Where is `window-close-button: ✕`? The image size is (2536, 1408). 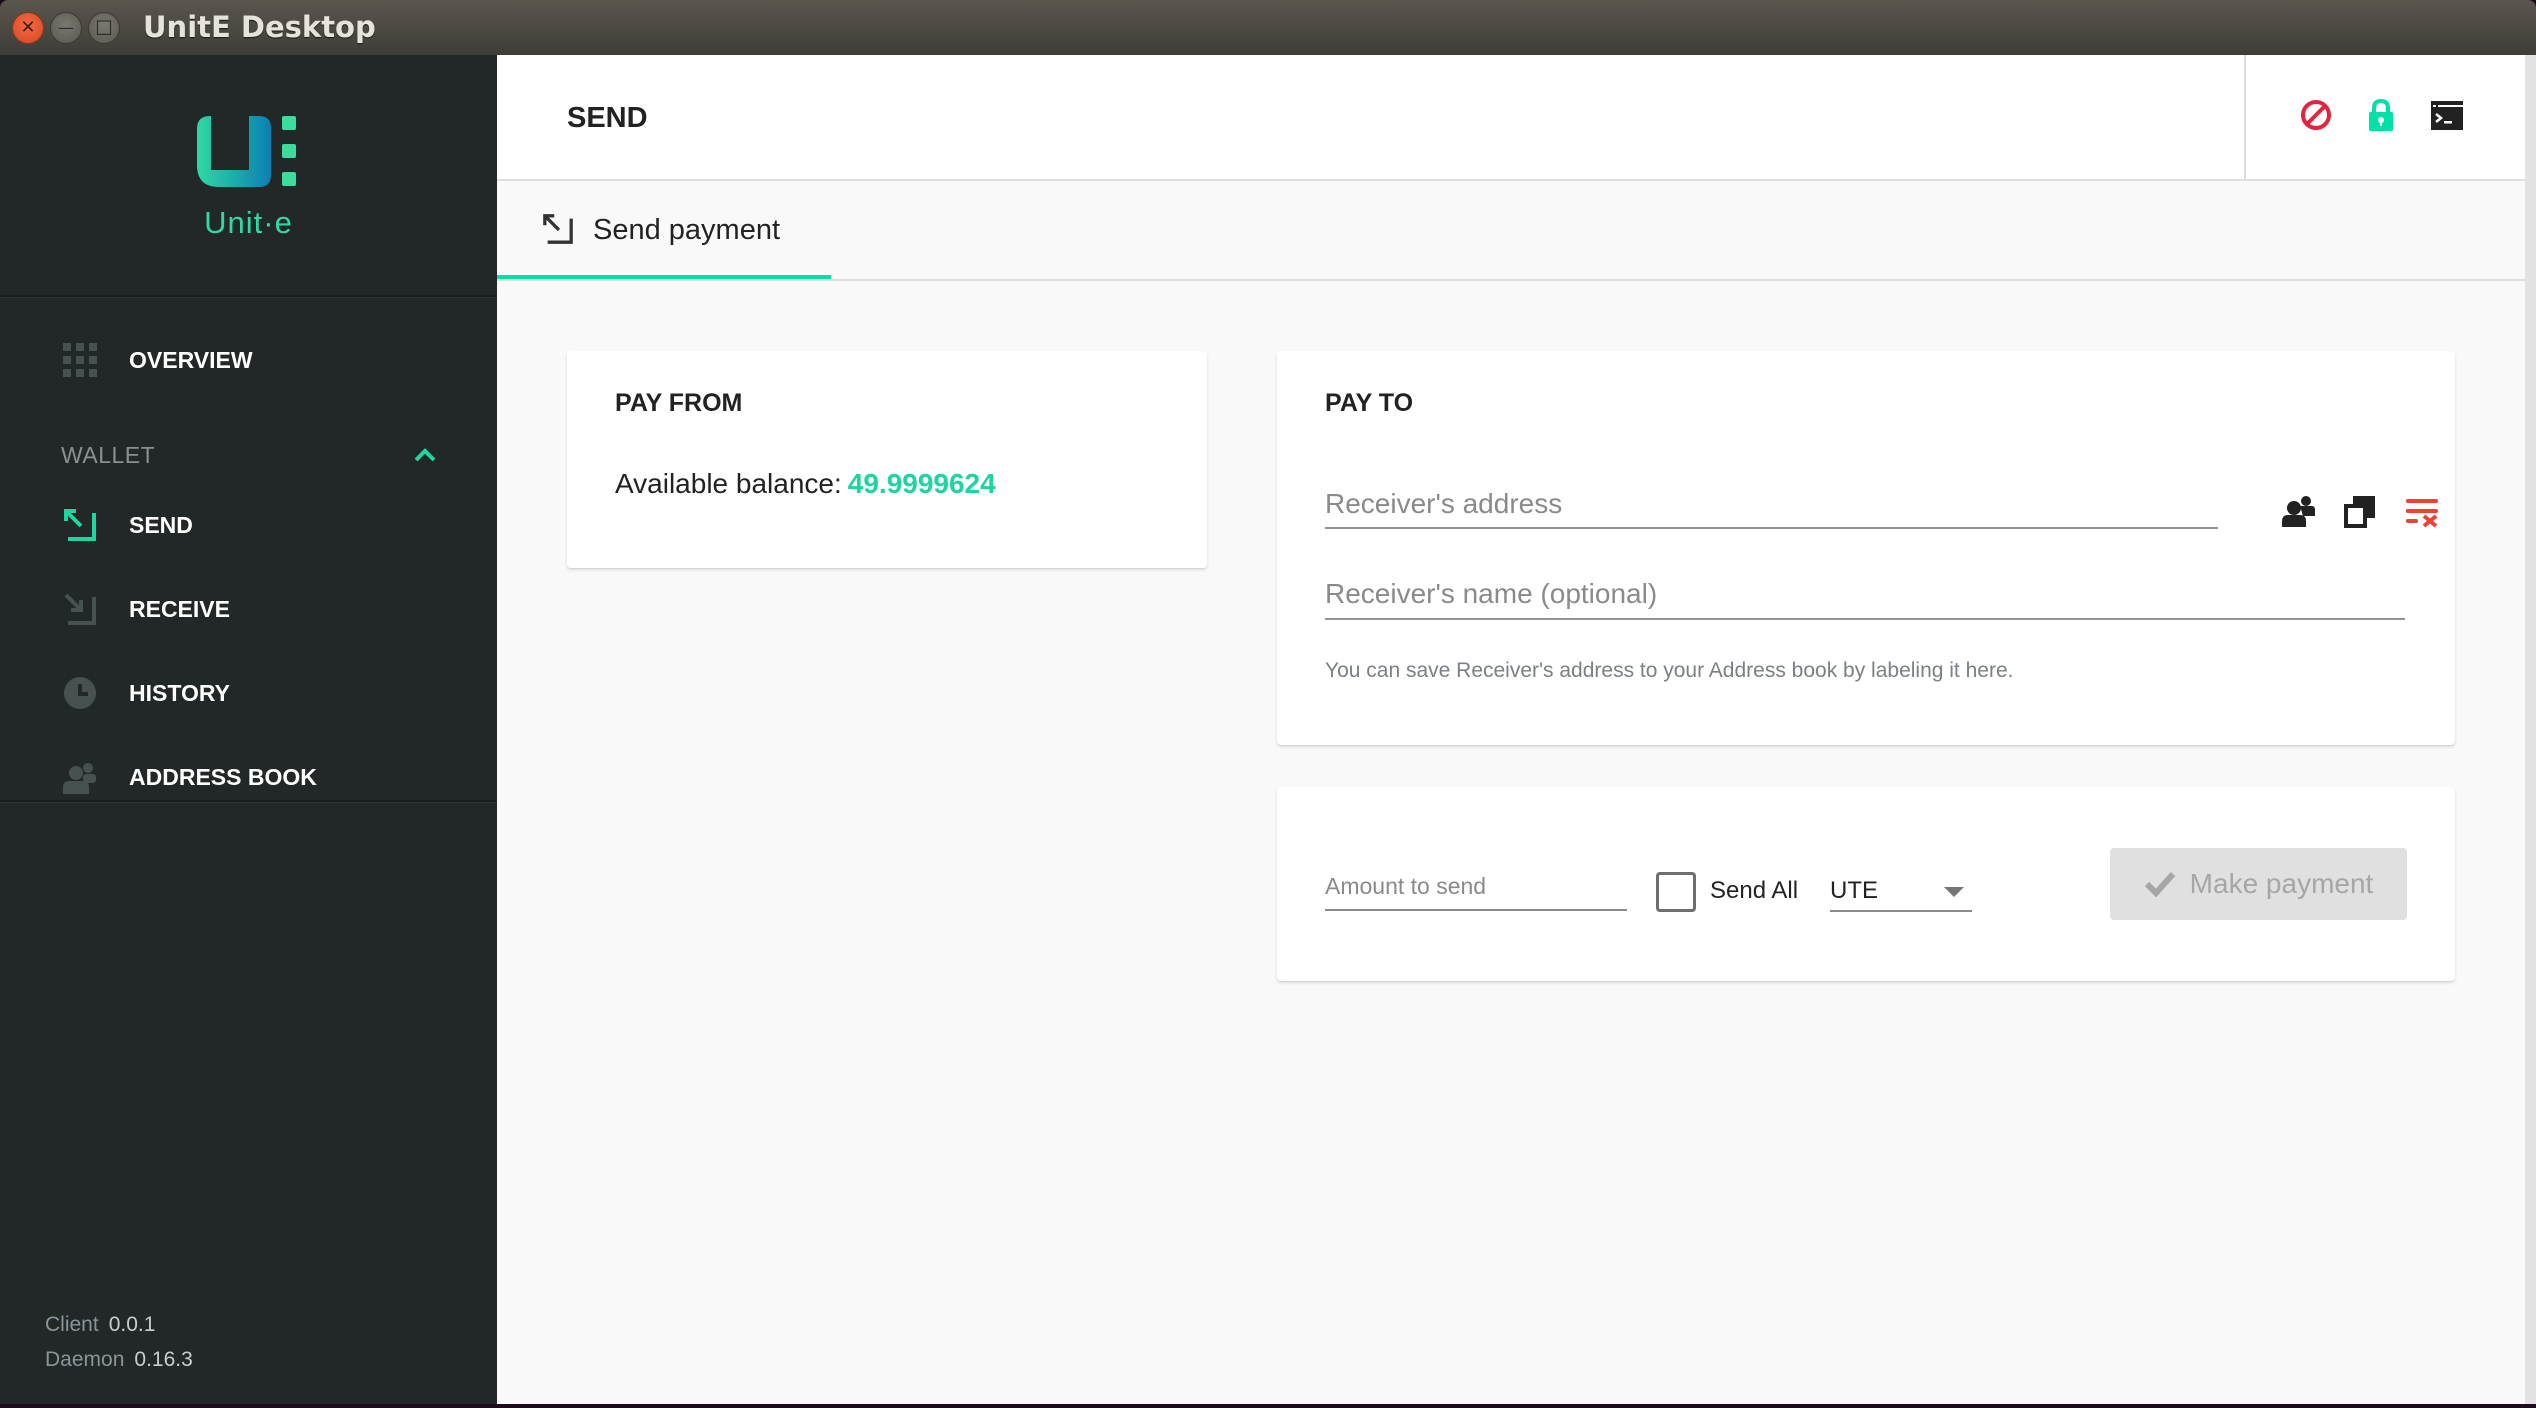 window-close-button: ✕ is located at coordinates (28, 28).